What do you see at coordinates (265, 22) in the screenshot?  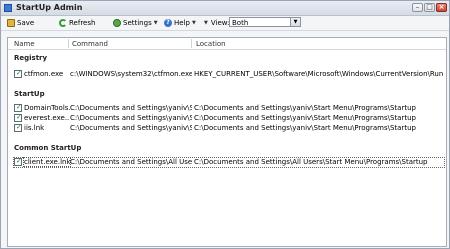 I see `view-select: Both ▼` at bounding box center [265, 22].